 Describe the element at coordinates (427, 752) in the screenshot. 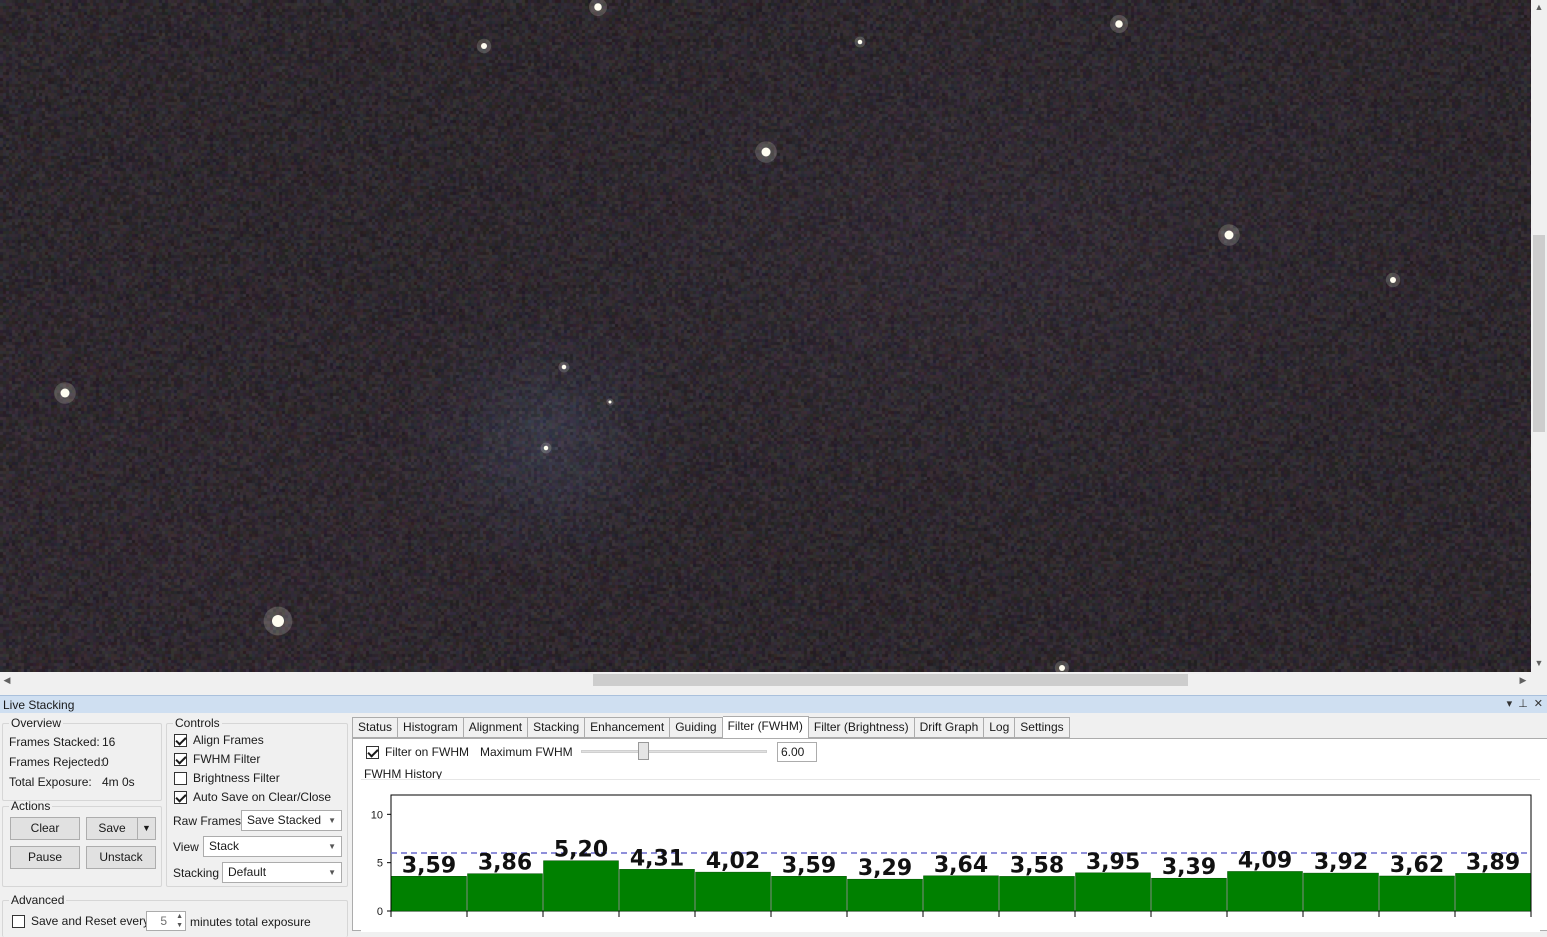

I see `filter-on-fwhm-label: Filter on FWHM` at that location.